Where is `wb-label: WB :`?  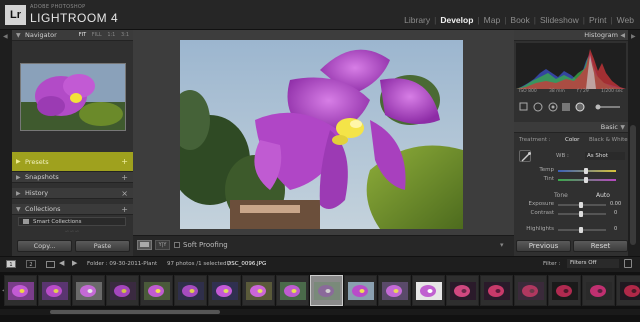
wb-label: WB : is located at coordinates (562, 156).